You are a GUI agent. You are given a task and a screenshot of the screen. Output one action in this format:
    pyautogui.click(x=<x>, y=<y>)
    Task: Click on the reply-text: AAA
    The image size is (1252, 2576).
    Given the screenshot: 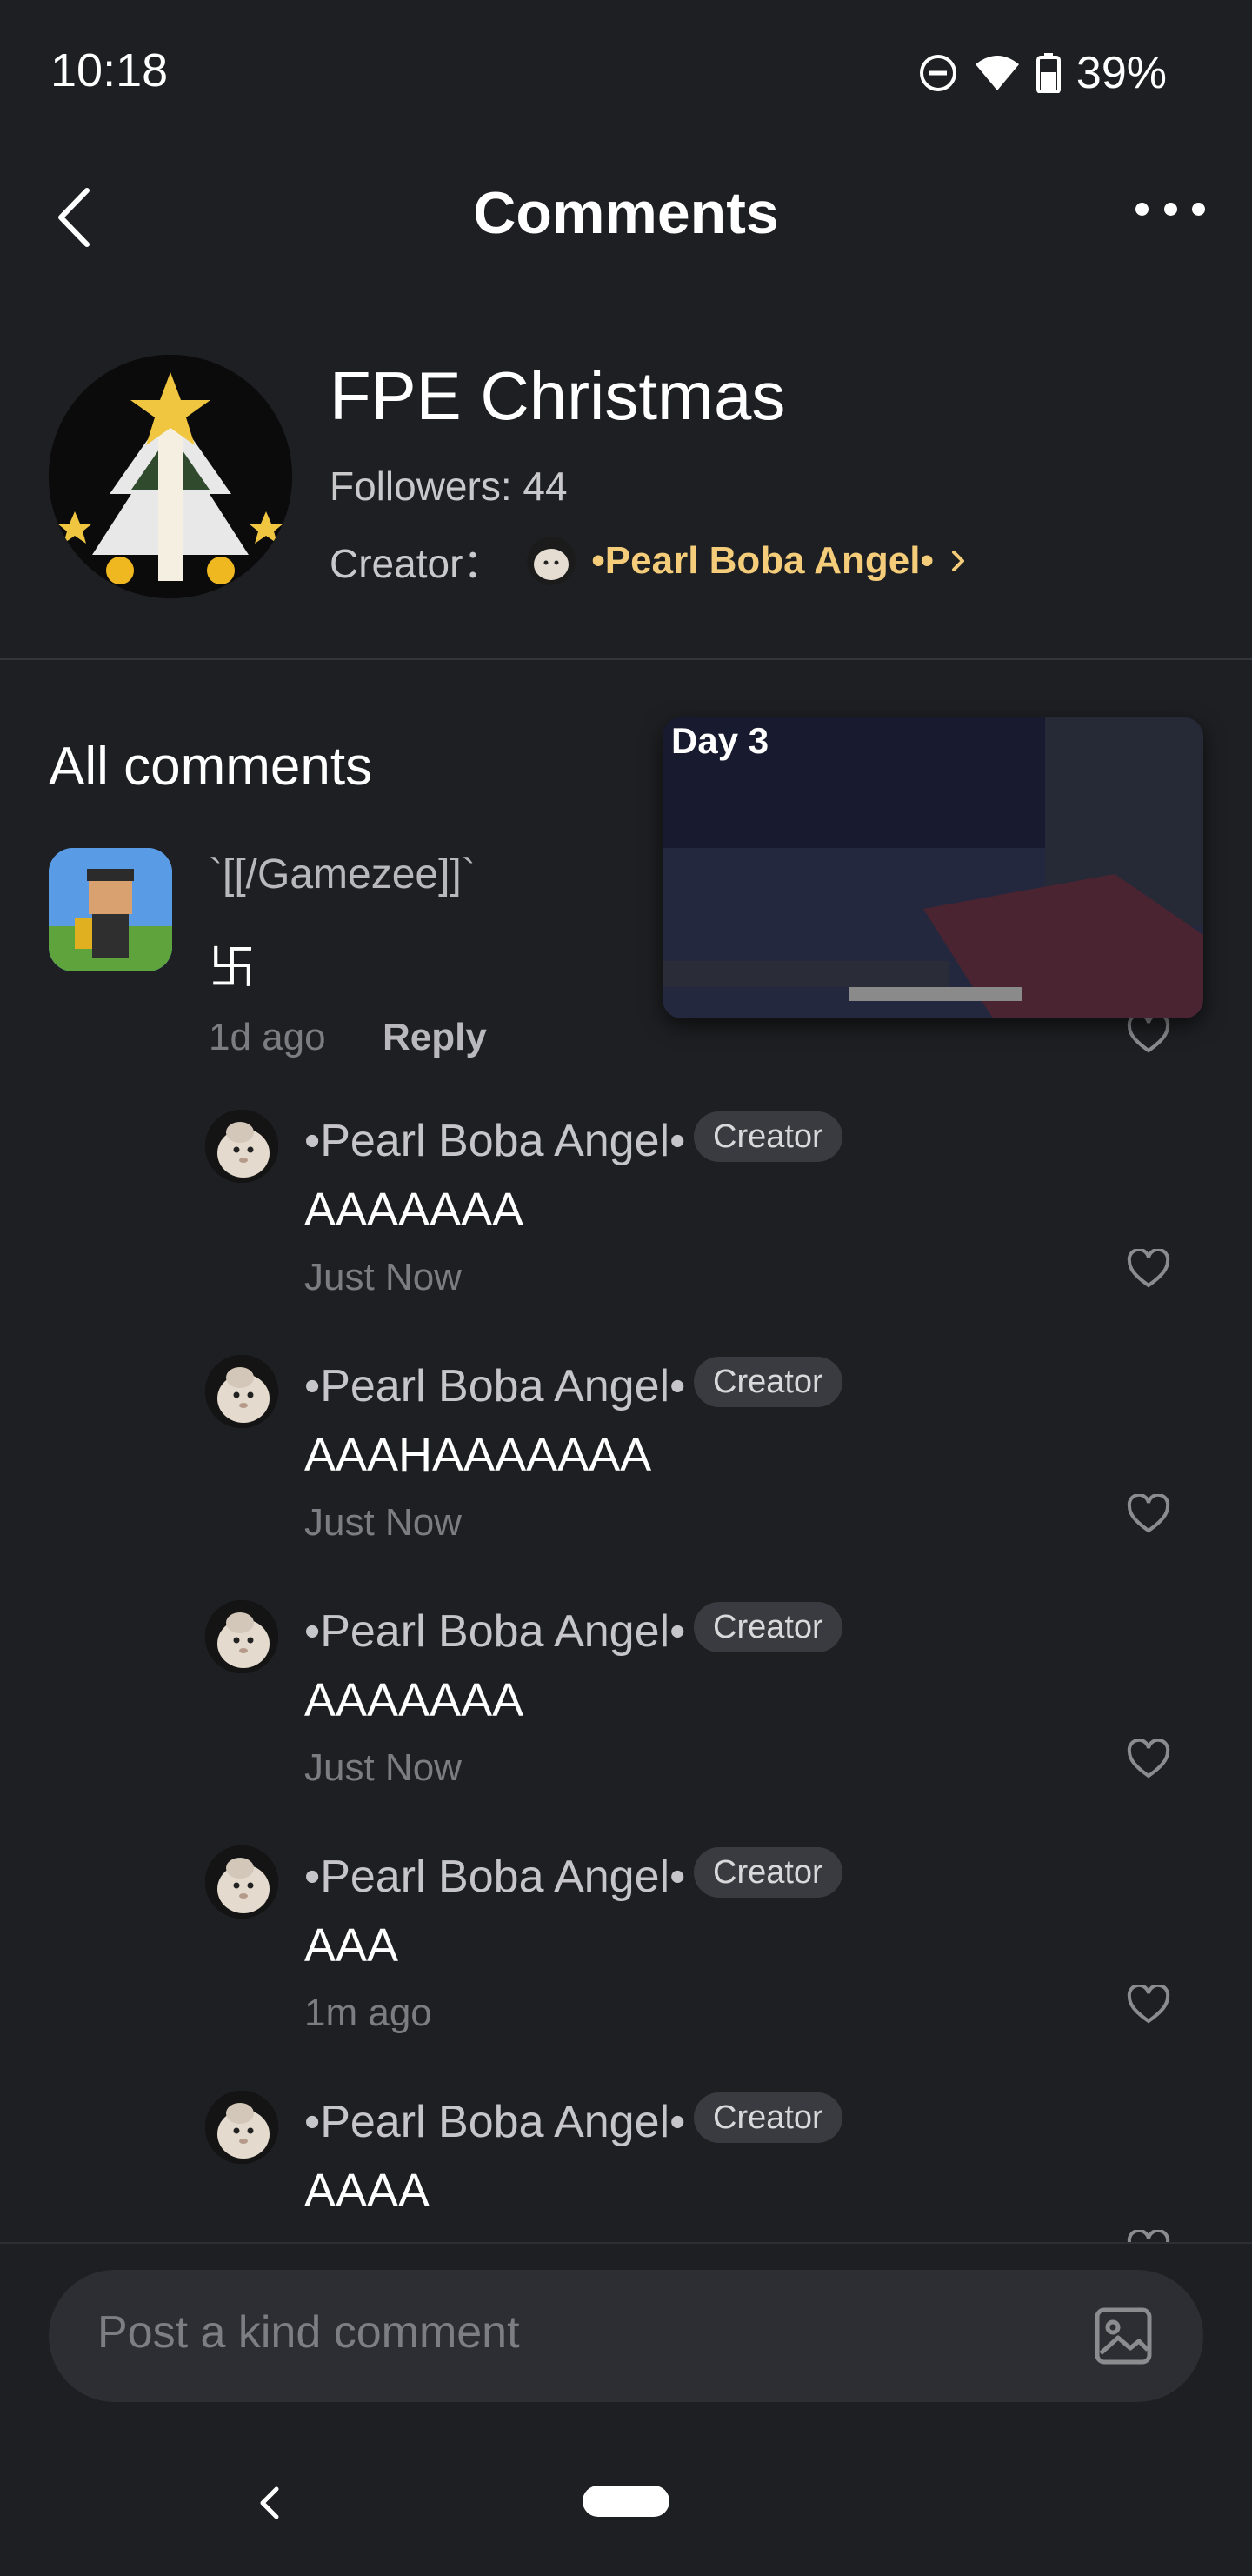 What is the action you would take?
    pyautogui.click(x=351, y=1945)
    